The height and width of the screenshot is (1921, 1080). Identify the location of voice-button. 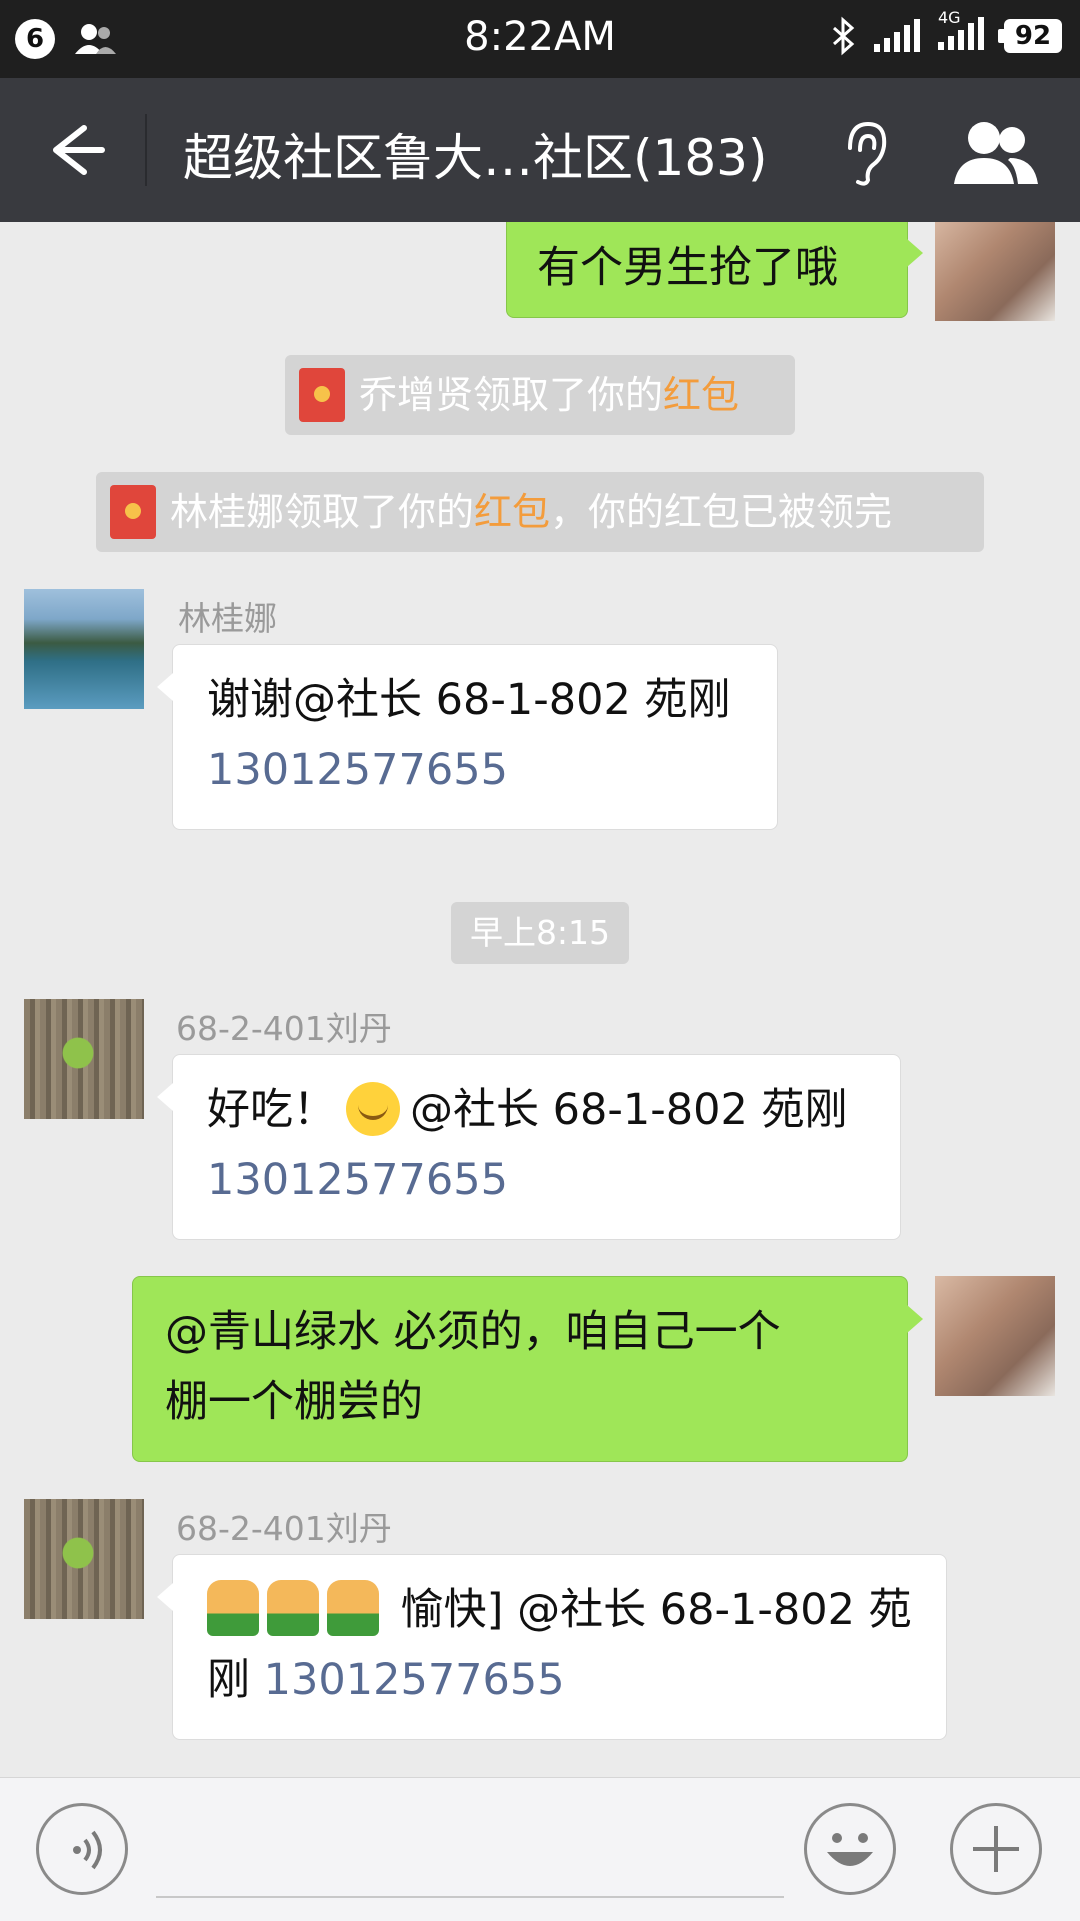
(82, 1849).